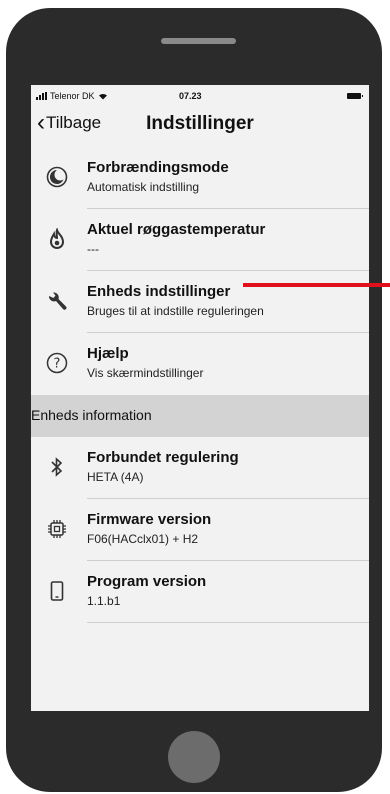 The width and height of the screenshot is (390, 794). I want to click on item-title: Forbrændingsmode, so click(158, 167).